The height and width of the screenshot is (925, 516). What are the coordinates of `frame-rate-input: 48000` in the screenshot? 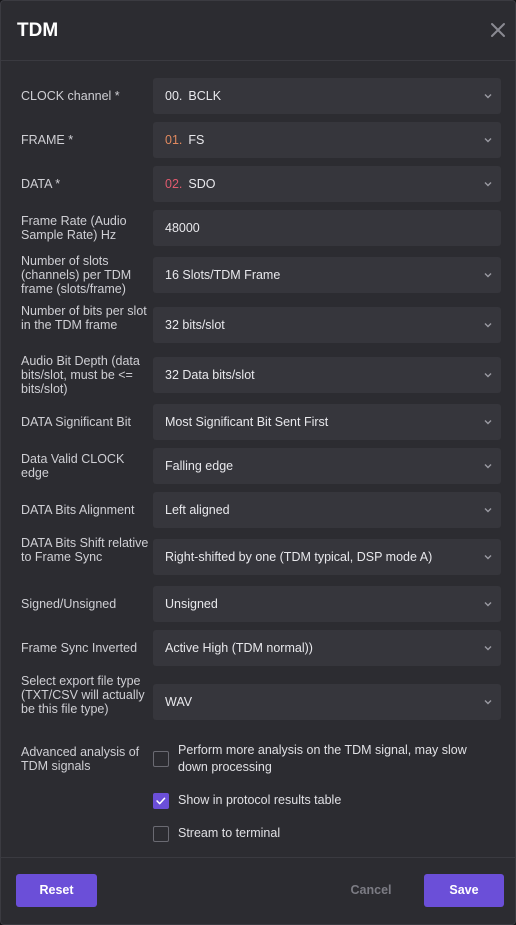 It's located at (327, 228).